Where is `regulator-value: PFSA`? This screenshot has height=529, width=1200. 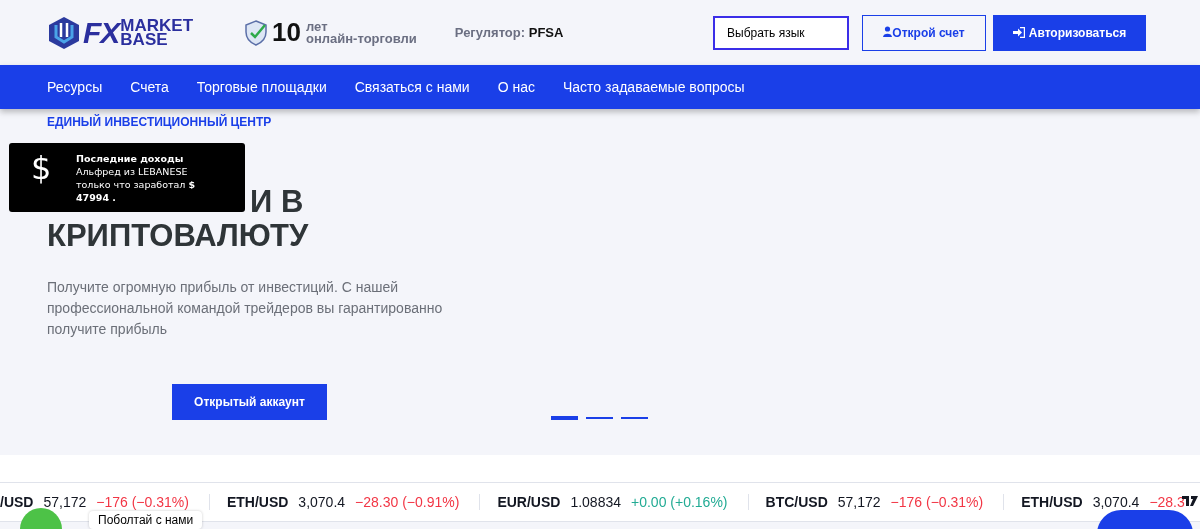 regulator-value: PFSA is located at coordinates (546, 32).